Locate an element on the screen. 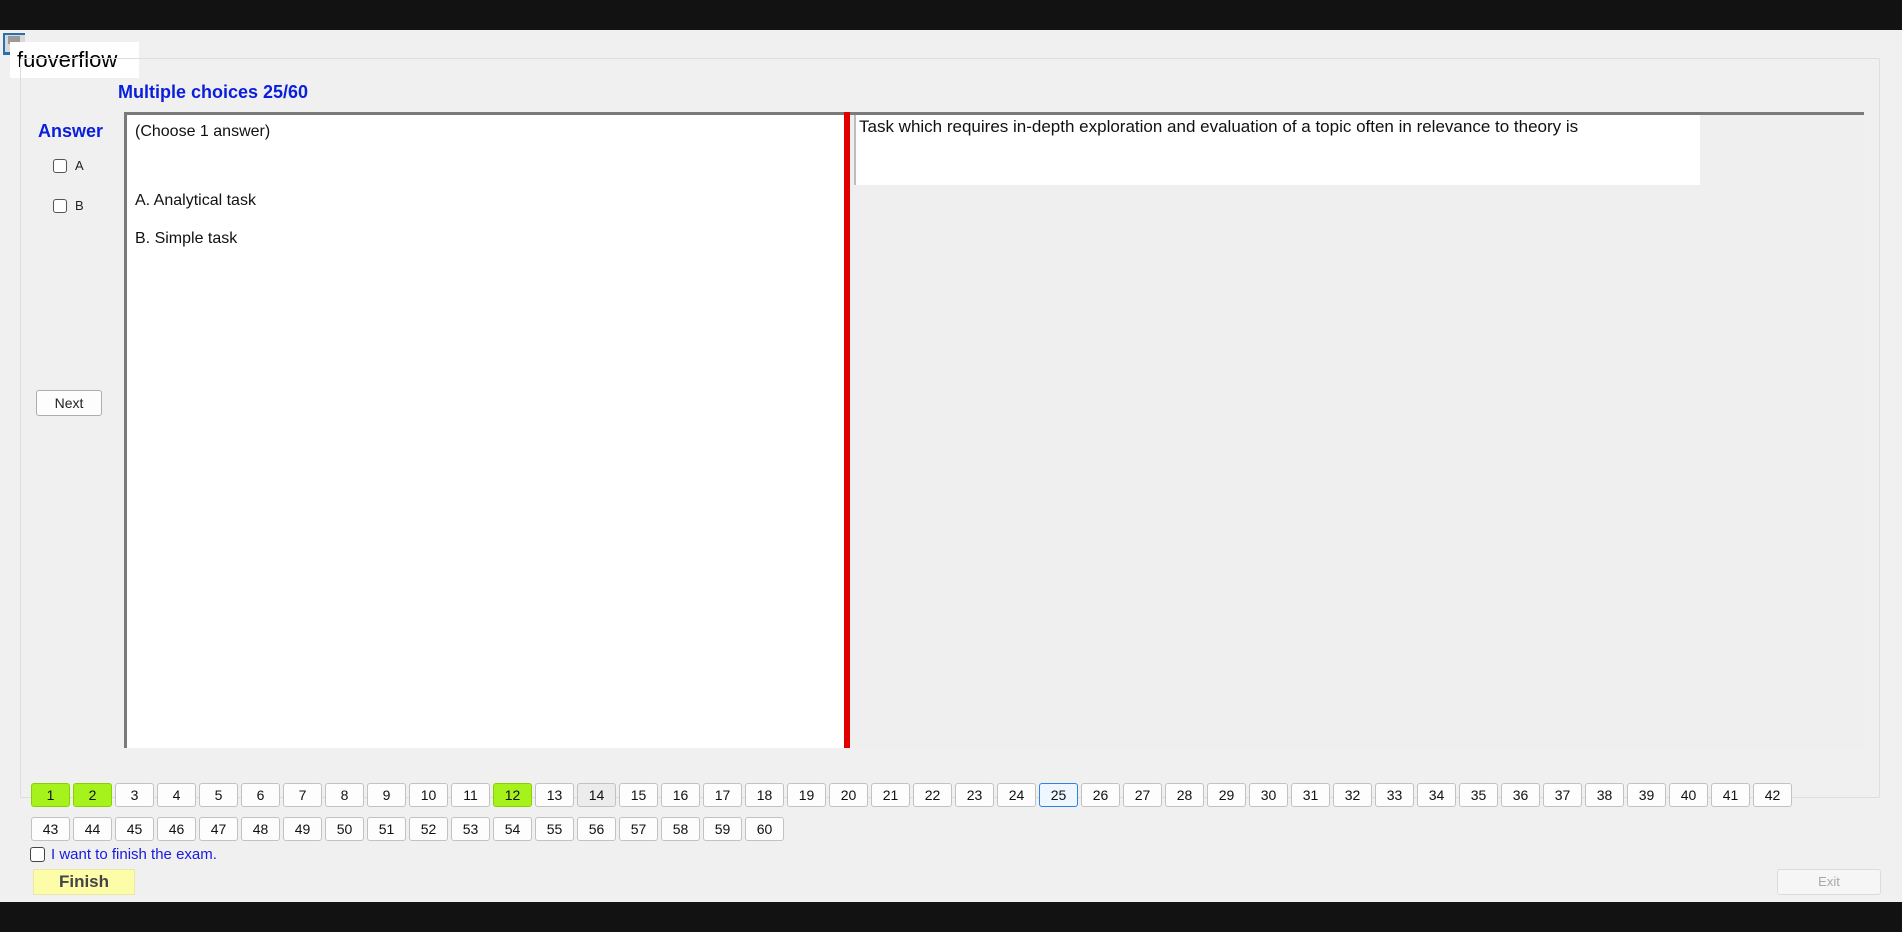 The height and width of the screenshot is (932, 1902). question-nav-button-50: 50 is located at coordinates (344, 829).